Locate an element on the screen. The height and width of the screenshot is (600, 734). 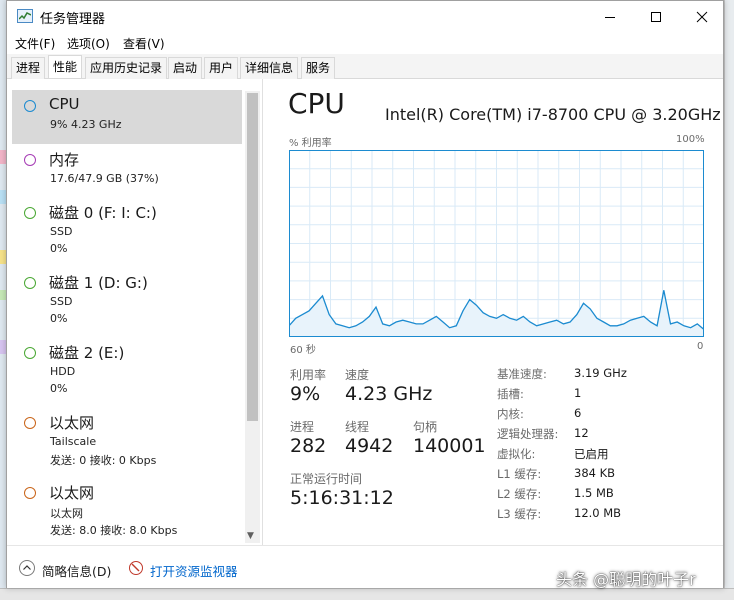
cores-label: 内核: is located at coordinates (510, 414).